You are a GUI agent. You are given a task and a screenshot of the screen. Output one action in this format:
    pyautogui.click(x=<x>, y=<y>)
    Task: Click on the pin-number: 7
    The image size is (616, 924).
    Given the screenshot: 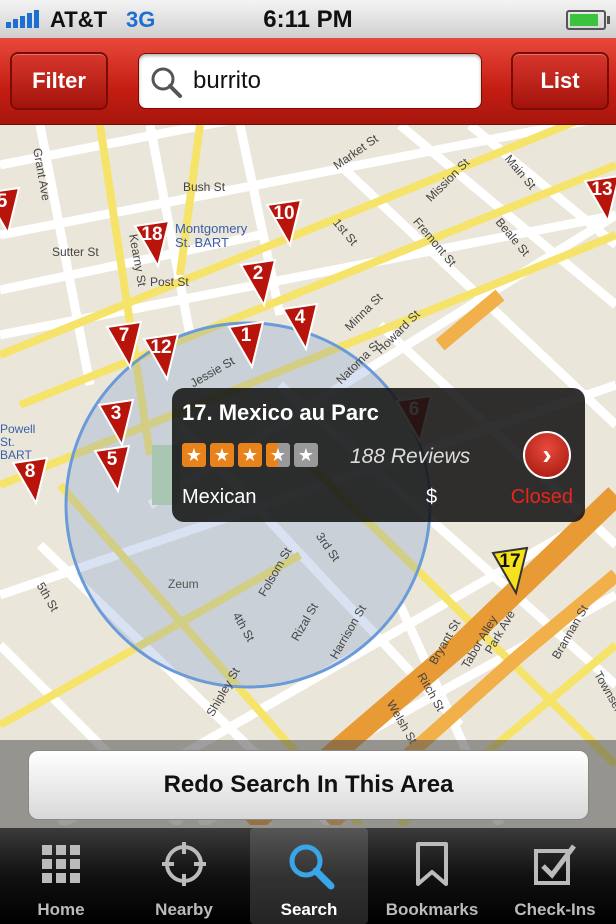 What is the action you would take?
    pyautogui.click(x=124, y=335)
    